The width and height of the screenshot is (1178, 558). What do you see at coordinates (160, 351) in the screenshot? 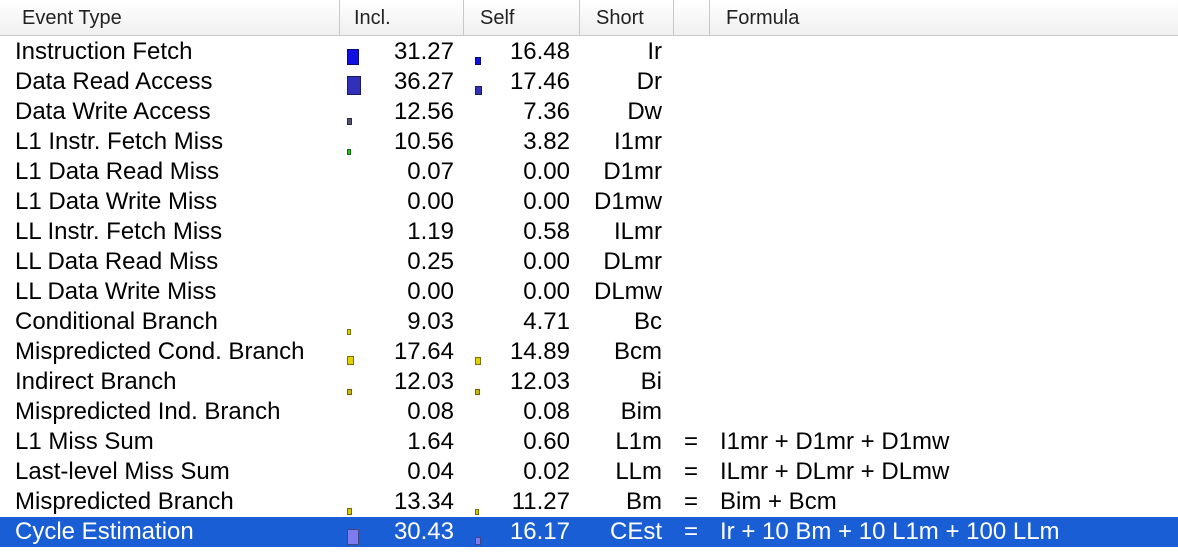
I see `event-type-name: Mispredicted Cond. Branch` at bounding box center [160, 351].